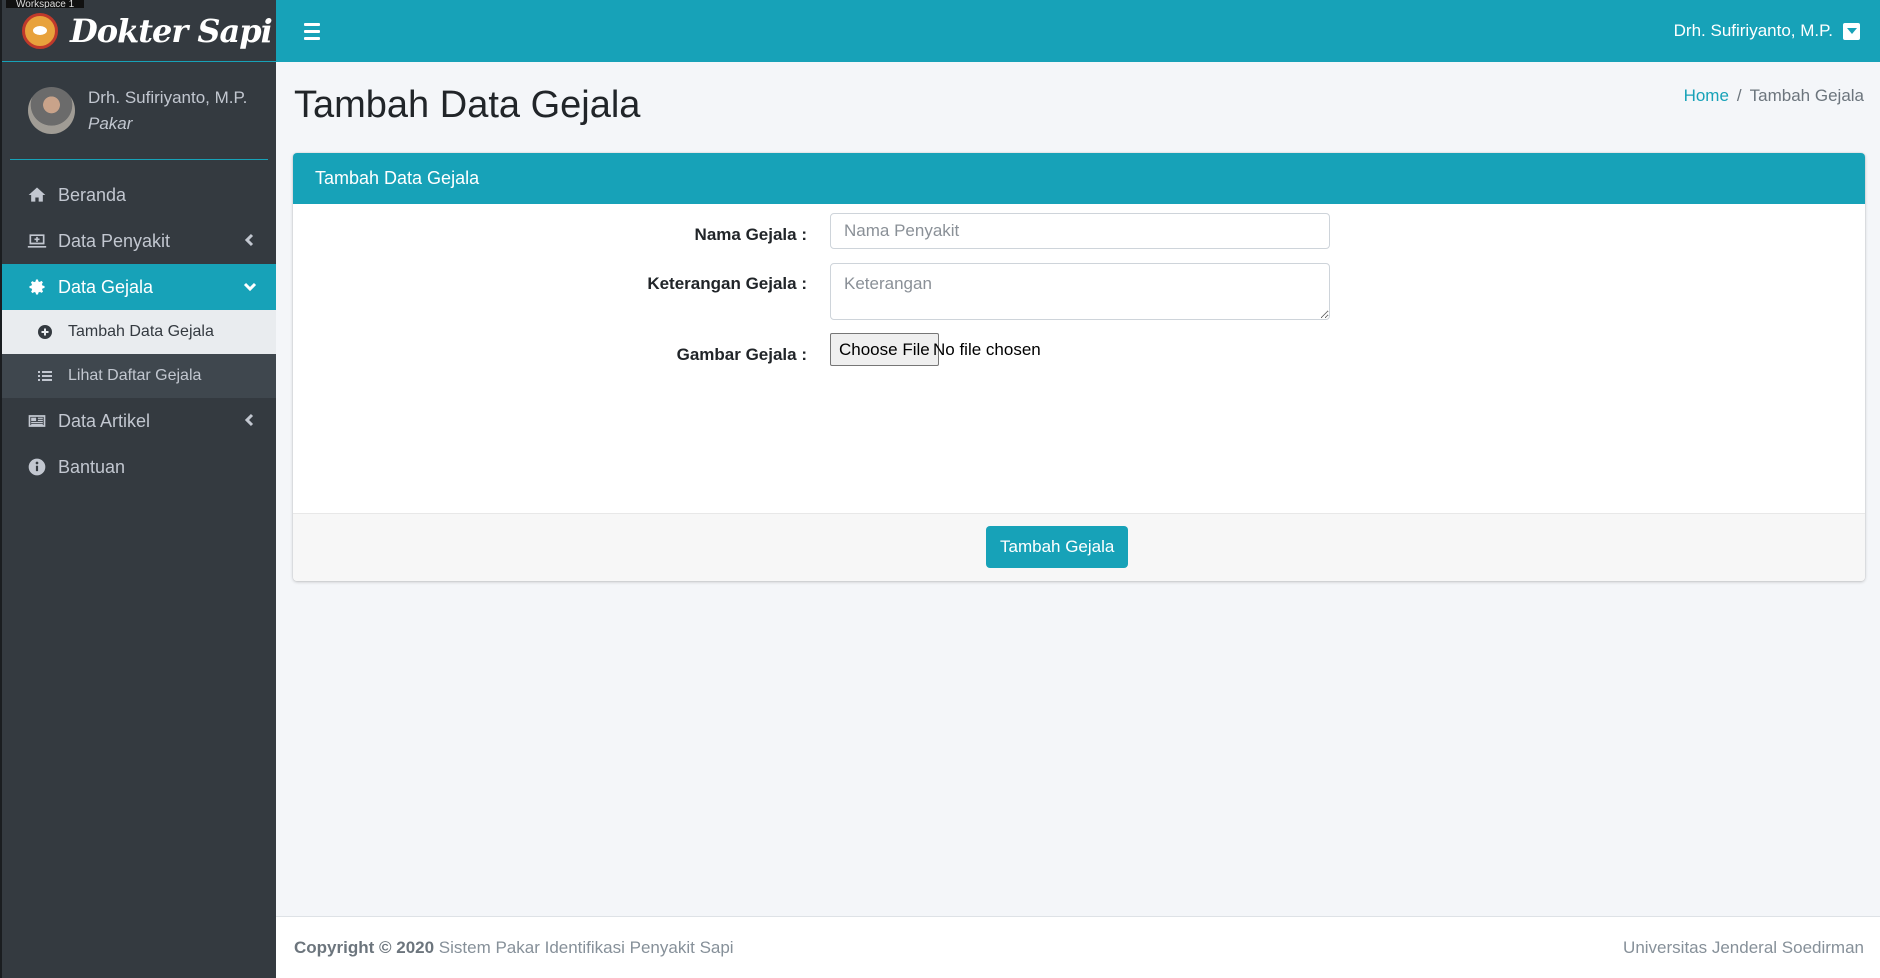  What do you see at coordinates (92, 194) in the screenshot?
I see `sidebar-item-label: Beranda` at bounding box center [92, 194].